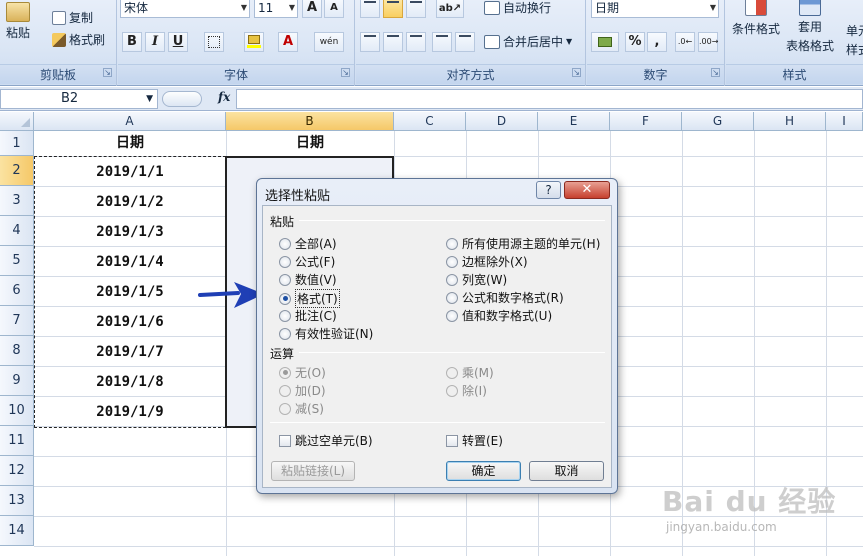  What do you see at coordinates (308, 279) in the screenshot?
I see `paste-option-values: 数值(V)` at bounding box center [308, 279].